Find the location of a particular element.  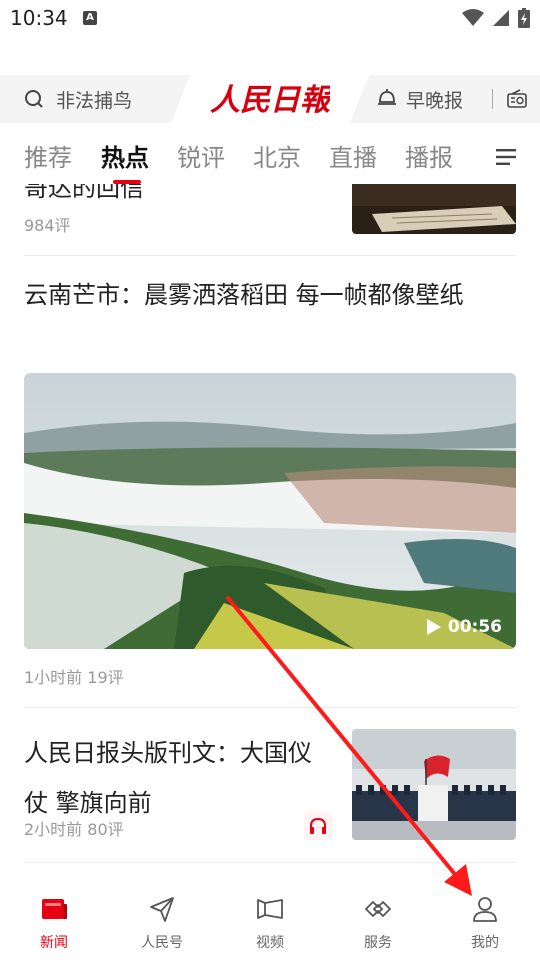

news-title: 人民日报头版刊文：大国仪仗 擎旗向前 is located at coordinates (168, 778).